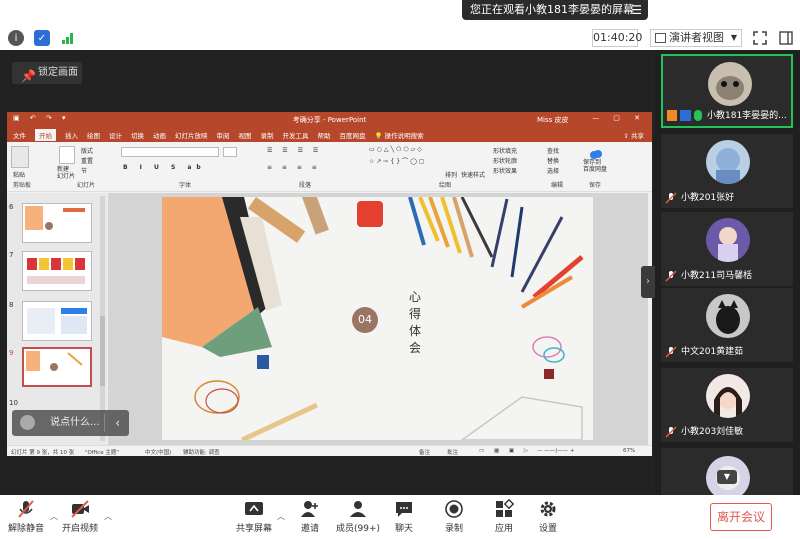 Image resolution: width=800 pixels, height=539 pixels. Describe the element at coordinates (191, 135) in the screenshot. I see `tab-slideshow: 幻灯片放映` at that location.